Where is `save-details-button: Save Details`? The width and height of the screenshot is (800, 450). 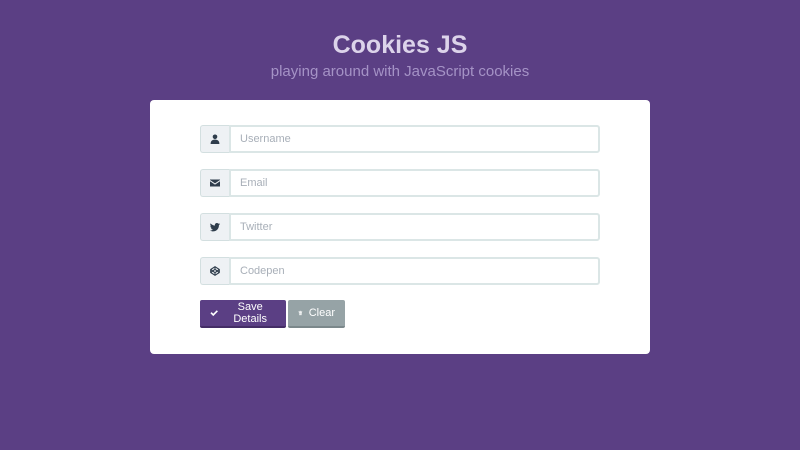 save-details-button: Save Details is located at coordinates (243, 314).